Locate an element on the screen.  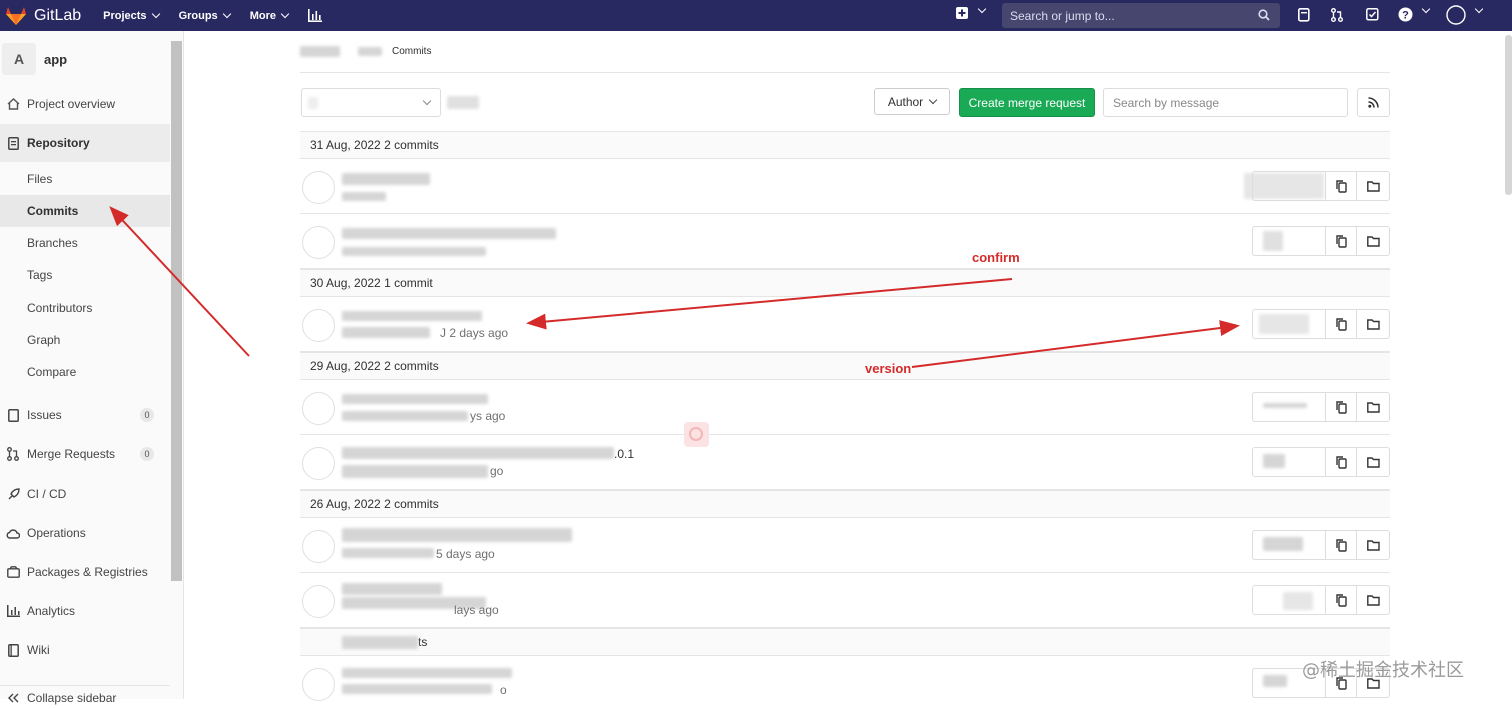
sidebar-item-merge-requests: Merge Requests 0 is located at coordinates (85, 454).